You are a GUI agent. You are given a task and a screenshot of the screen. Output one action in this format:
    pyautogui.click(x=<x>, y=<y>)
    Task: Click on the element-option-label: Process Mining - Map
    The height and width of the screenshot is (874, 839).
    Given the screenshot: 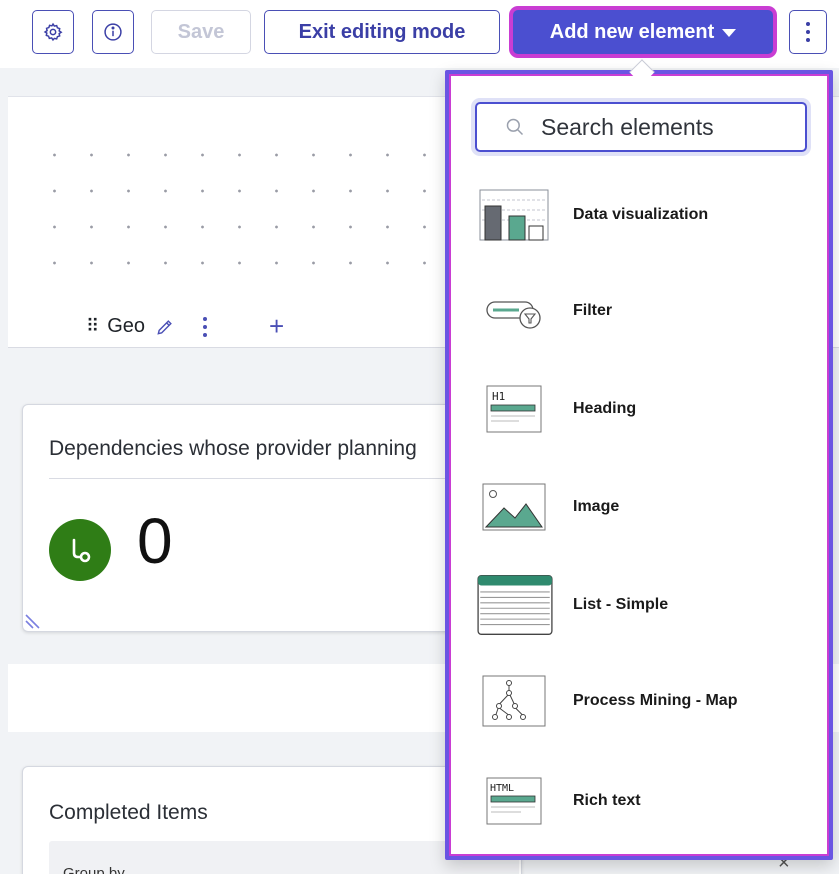 What is the action you would take?
    pyautogui.click(x=655, y=700)
    